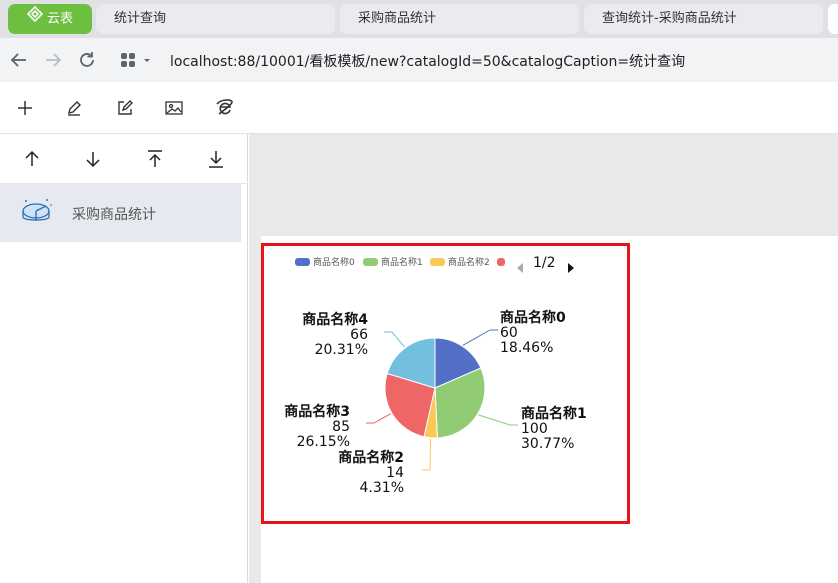 Image resolution: width=838 pixels, height=583 pixels. Describe the element at coordinates (341, 427) in the screenshot. I see `slice-value-label: 85` at that location.